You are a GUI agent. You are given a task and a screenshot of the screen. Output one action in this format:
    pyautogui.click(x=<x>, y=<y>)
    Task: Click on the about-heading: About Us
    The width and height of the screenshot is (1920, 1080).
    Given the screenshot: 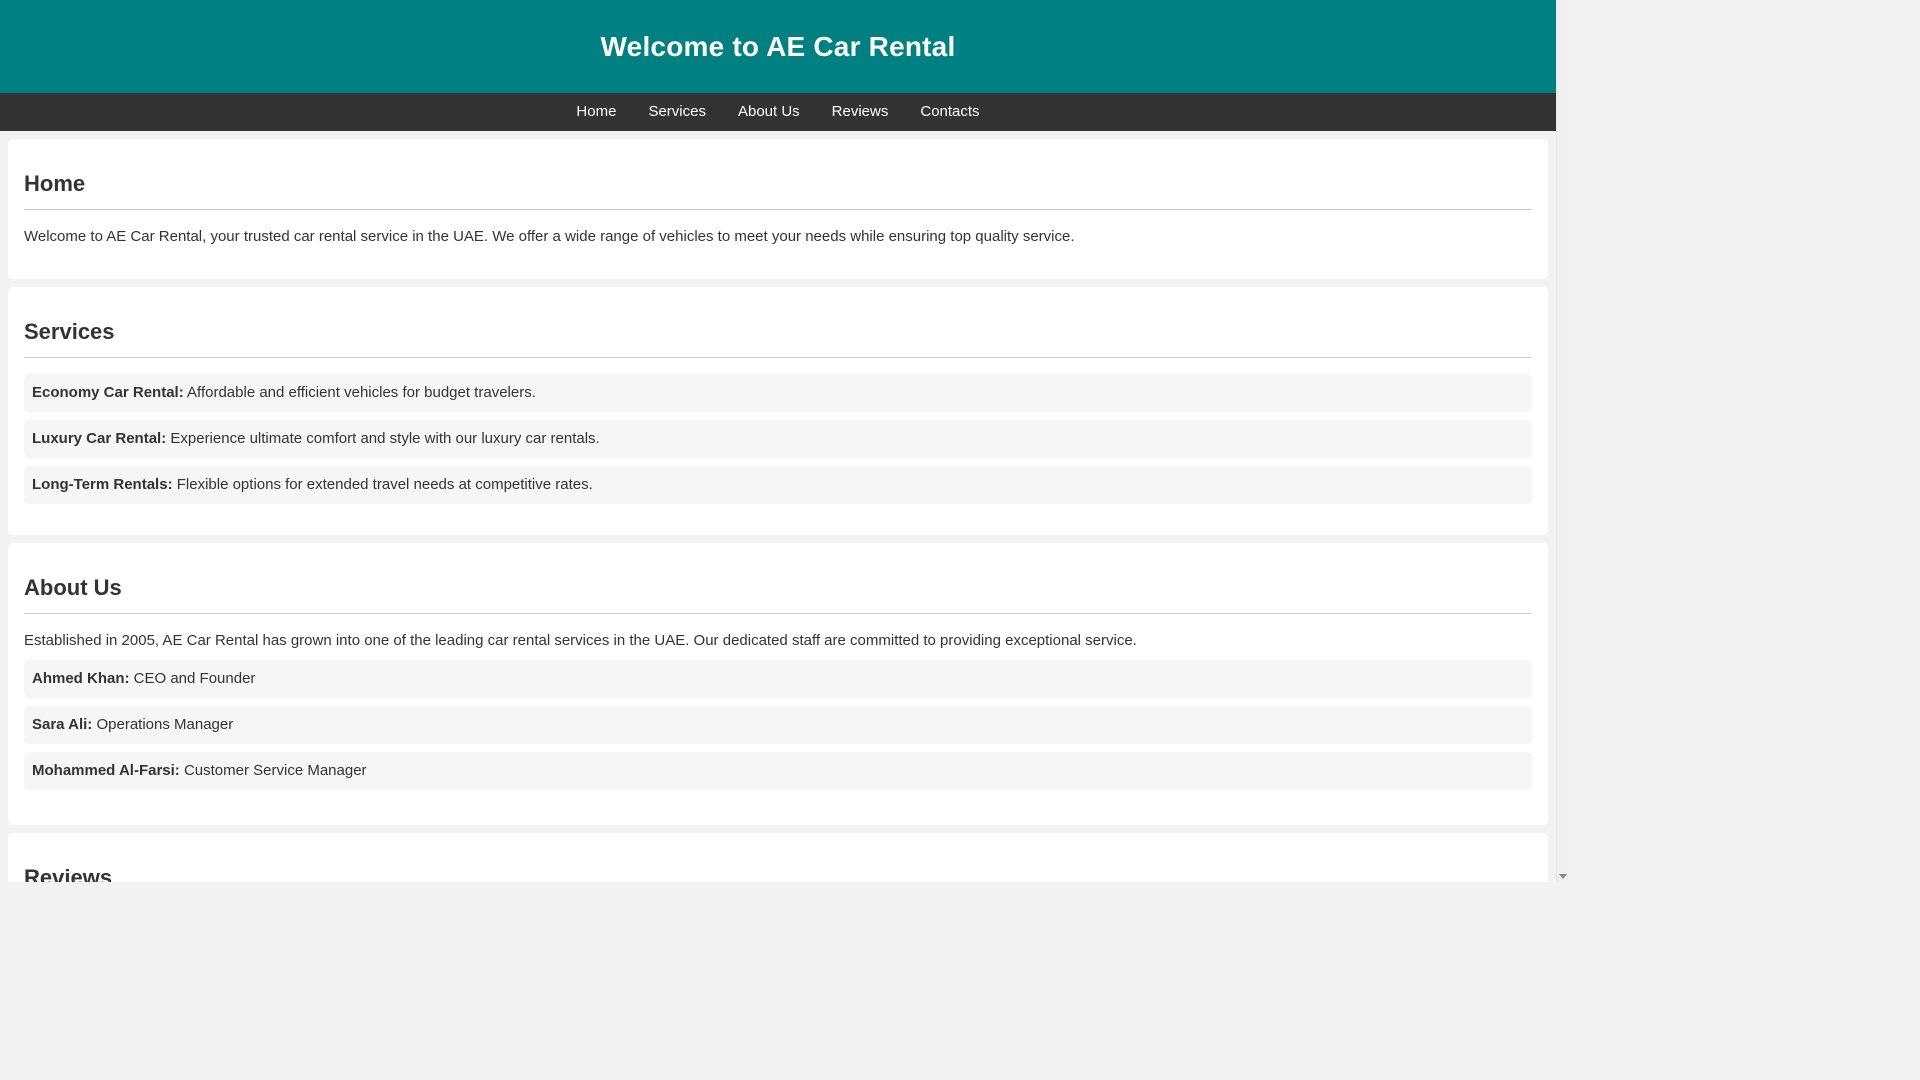 What is the action you would take?
    pyautogui.click(x=778, y=594)
    